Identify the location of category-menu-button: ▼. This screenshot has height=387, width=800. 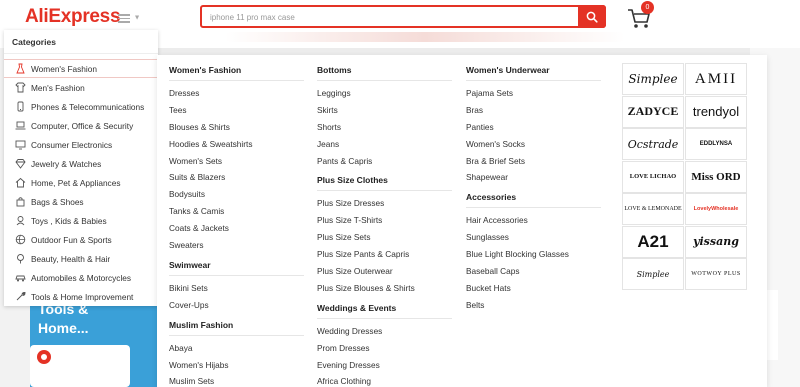
(133, 18).